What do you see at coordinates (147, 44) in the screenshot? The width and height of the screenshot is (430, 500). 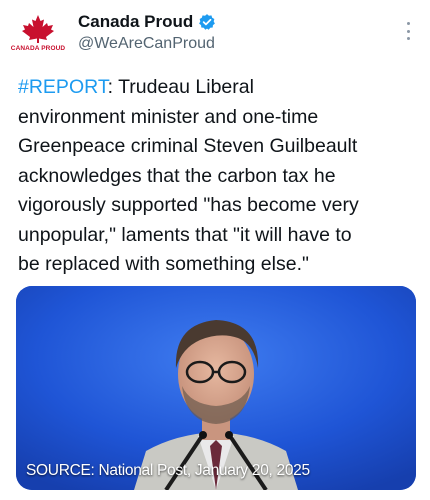 I see `handle: @WeAreCanProud` at bounding box center [147, 44].